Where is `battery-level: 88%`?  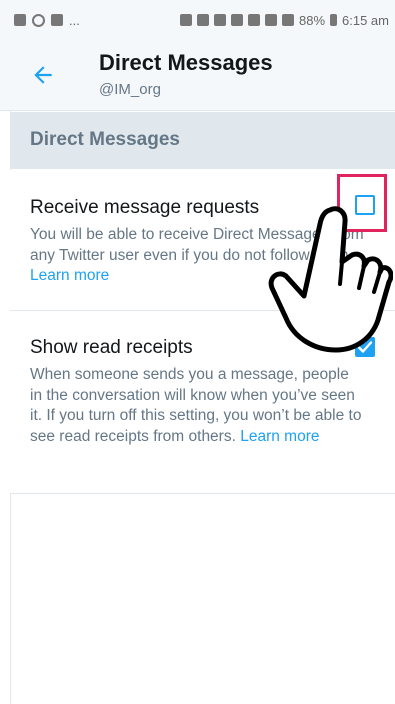
battery-level: 88% is located at coordinates (312, 20).